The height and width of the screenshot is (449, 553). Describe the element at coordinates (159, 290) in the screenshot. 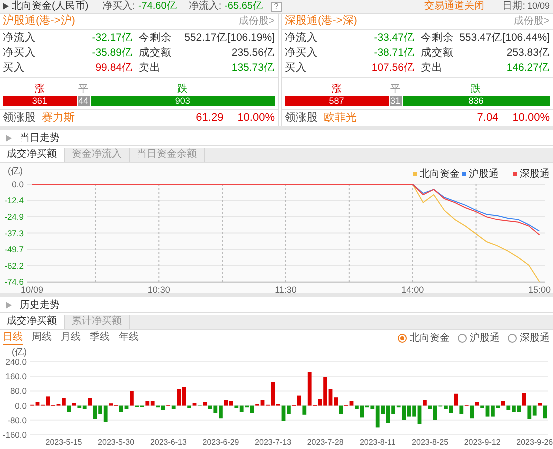

I see `axis-label: 10:30` at that location.